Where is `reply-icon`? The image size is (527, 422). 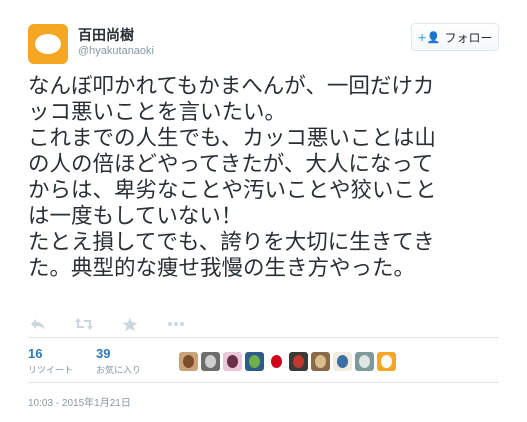 reply-icon is located at coordinates (38, 324).